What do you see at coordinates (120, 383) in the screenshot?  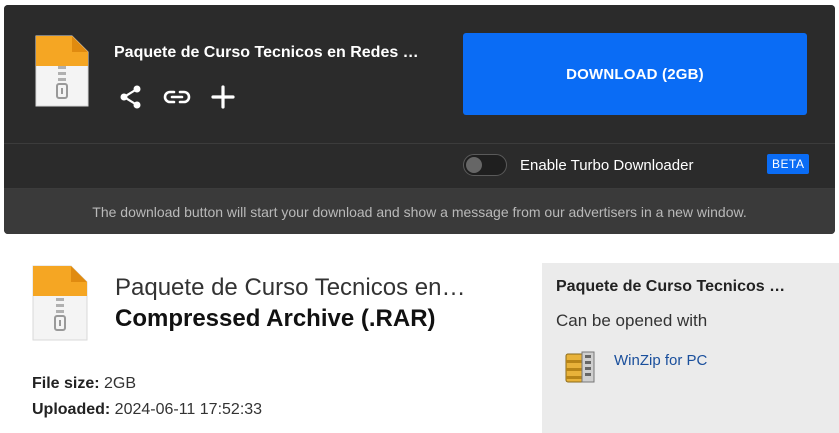 I see `file-size-value: 2GB` at bounding box center [120, 383].